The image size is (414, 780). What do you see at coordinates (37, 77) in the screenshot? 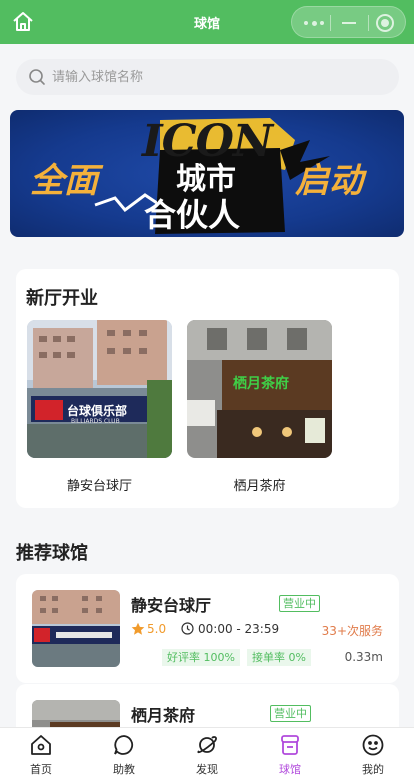
I see `search-icon` at bounding box center [37, 77].